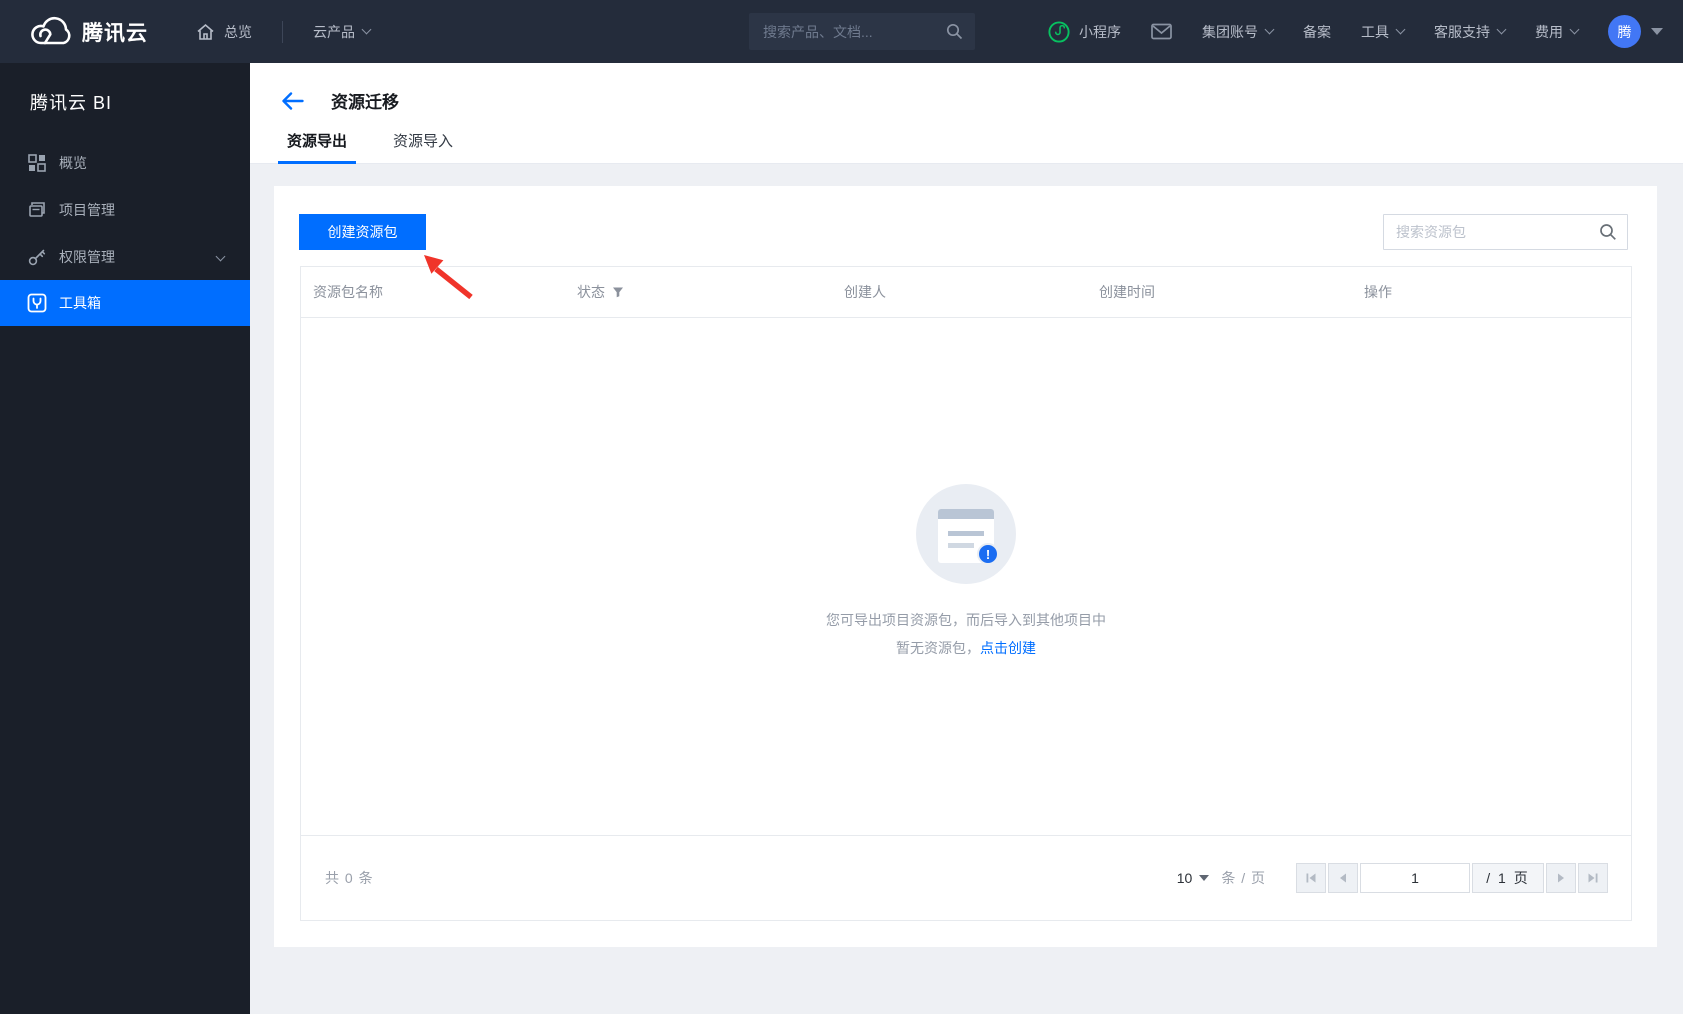  I want to click on page-size-unit: 条 / 页, so click(1243, 878).